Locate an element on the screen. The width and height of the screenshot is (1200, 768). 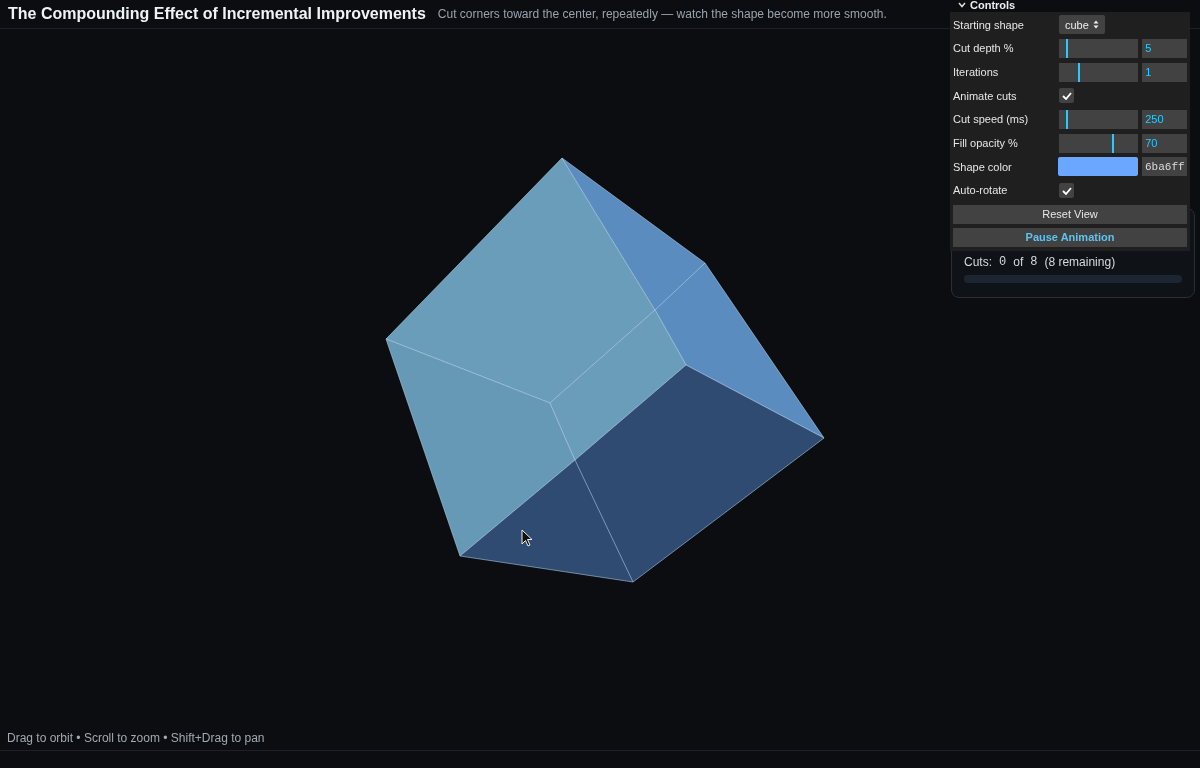
number-field: 5 is located at coordinates (1164, 49).